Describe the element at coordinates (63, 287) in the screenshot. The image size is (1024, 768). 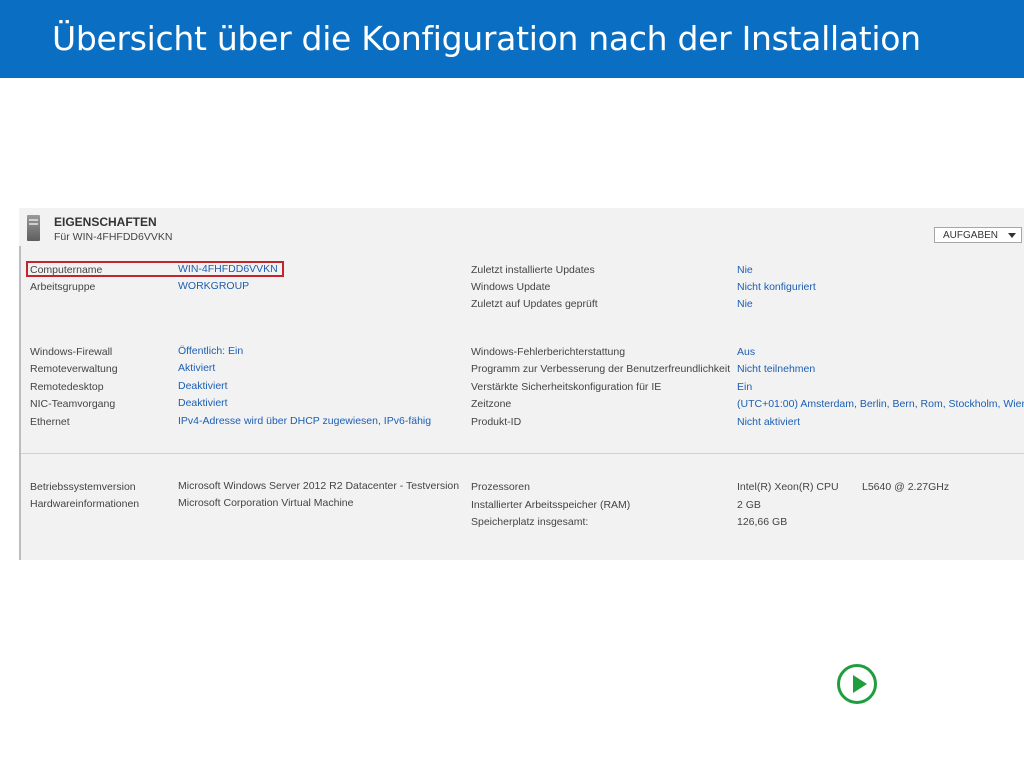
I see `prop-label: Arbeitsgruppe` at that location.